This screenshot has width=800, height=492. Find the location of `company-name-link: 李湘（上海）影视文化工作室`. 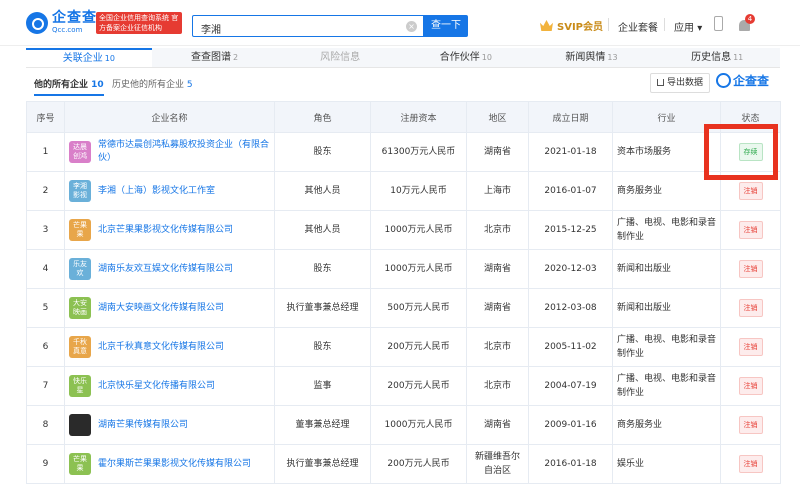

company-name-link: 李湘（上海）影视文化工作室 is located at coordinates (156, 191).